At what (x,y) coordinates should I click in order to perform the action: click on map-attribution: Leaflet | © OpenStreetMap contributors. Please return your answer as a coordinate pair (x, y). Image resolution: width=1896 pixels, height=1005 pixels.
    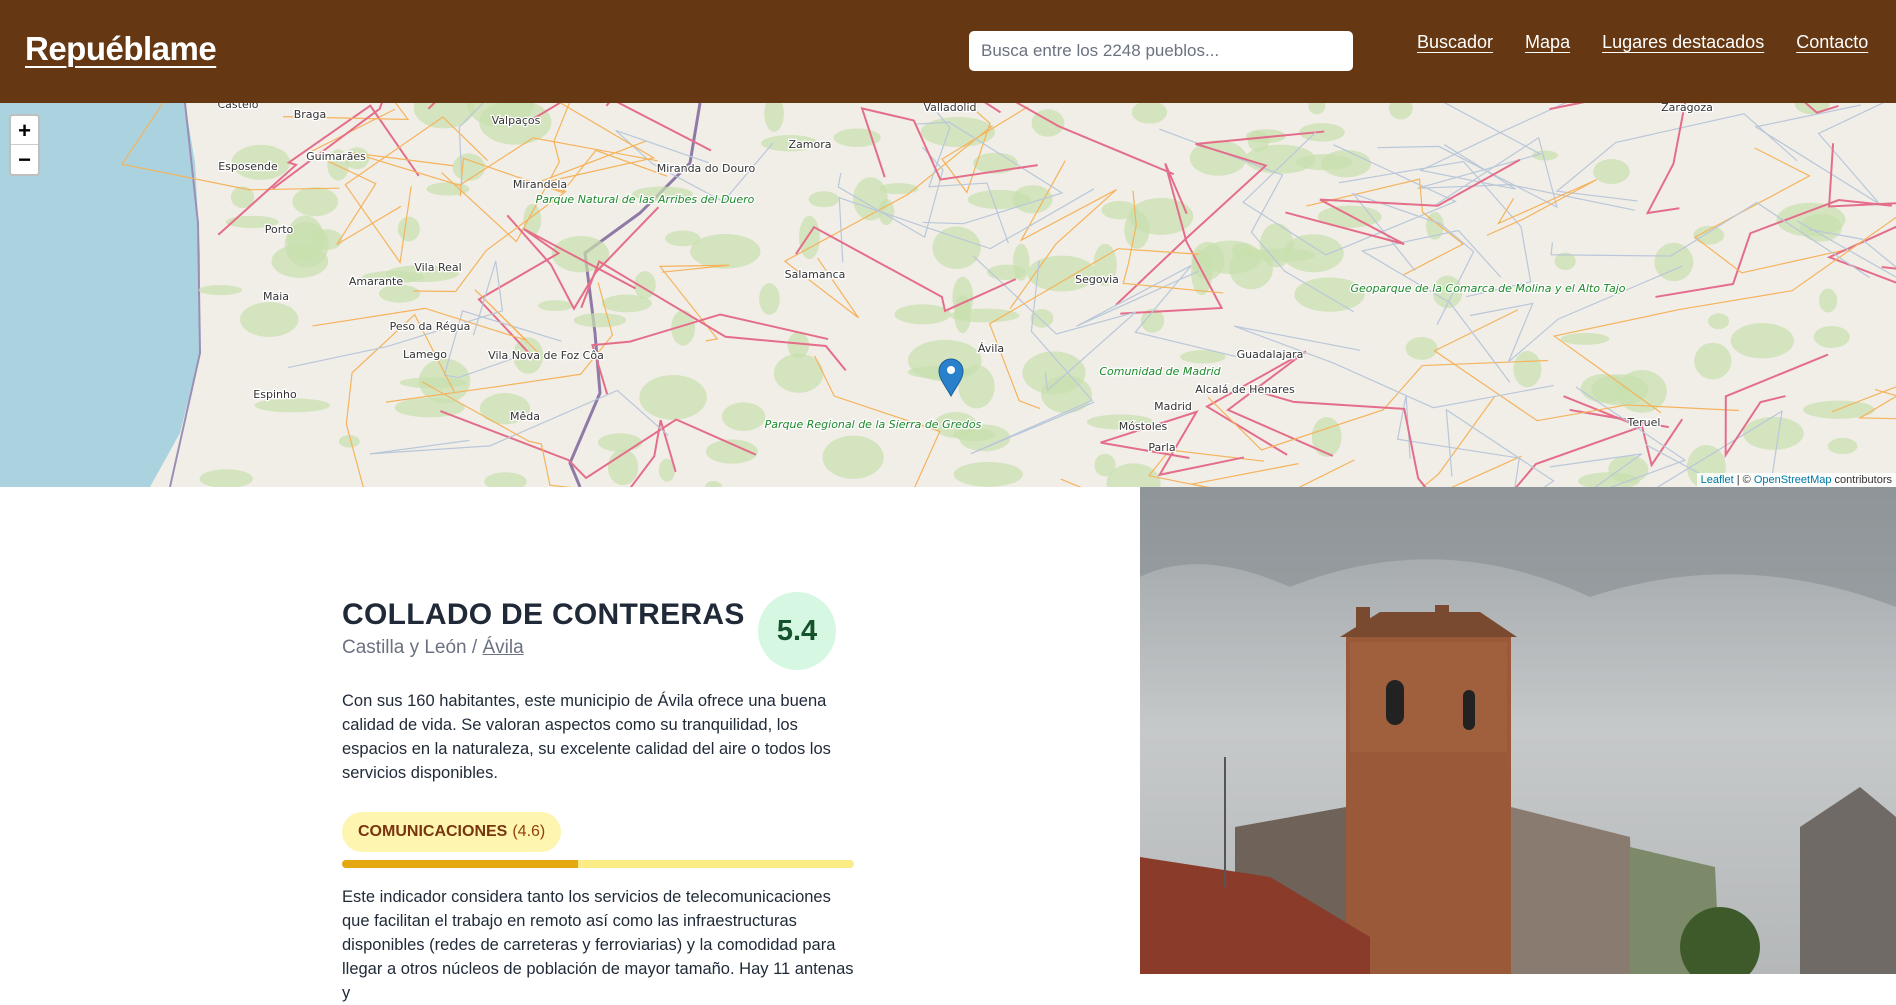
    Looking at the image, I should click on (1796, 480).